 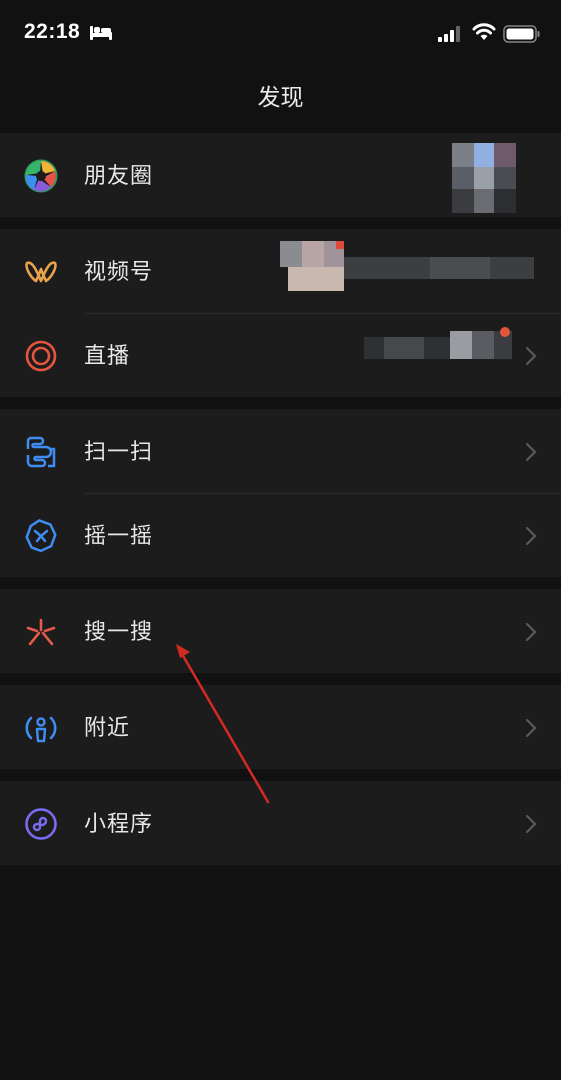 I want to click on signal-icon, so click(x=449, y=34).